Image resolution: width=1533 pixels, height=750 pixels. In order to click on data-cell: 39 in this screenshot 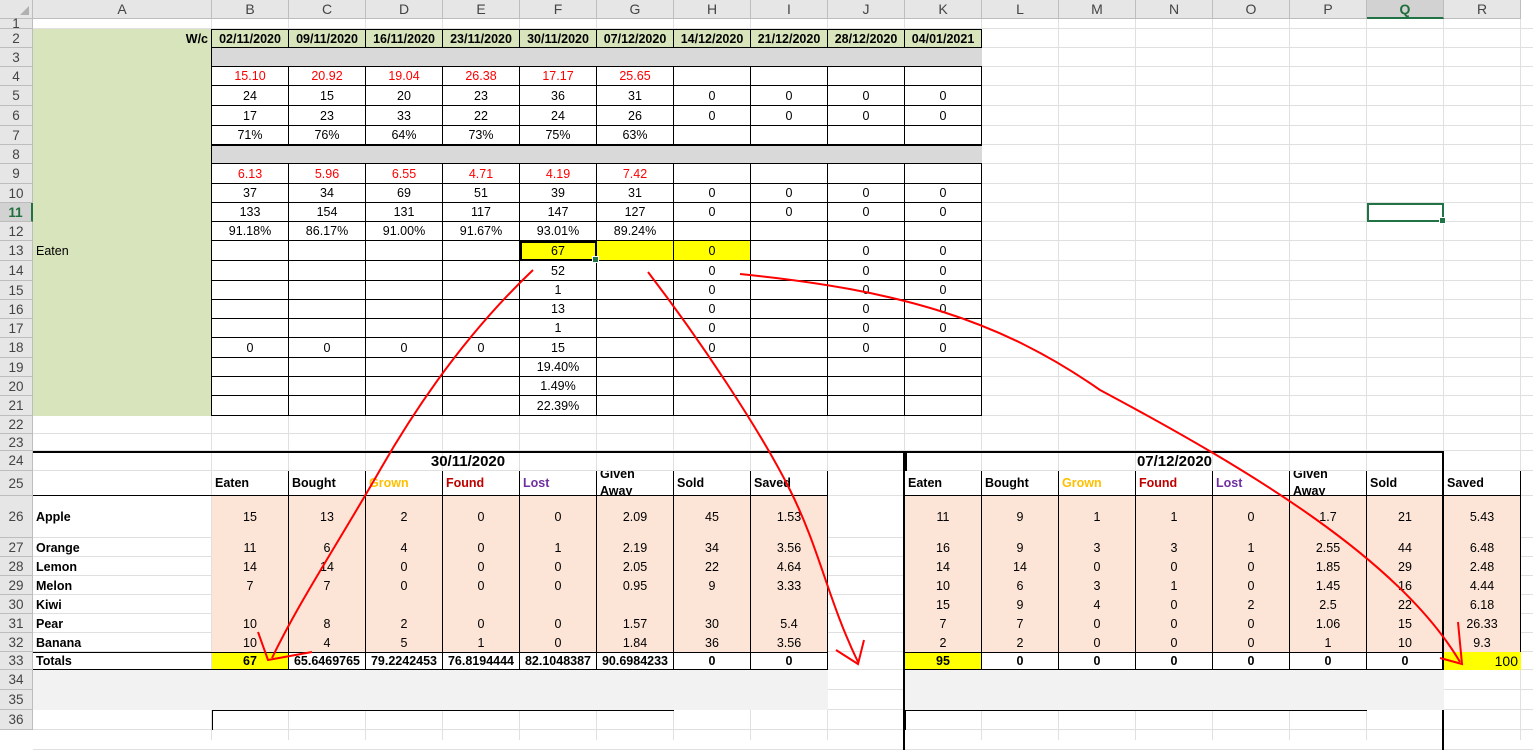, I will do `click(558, 193)`.